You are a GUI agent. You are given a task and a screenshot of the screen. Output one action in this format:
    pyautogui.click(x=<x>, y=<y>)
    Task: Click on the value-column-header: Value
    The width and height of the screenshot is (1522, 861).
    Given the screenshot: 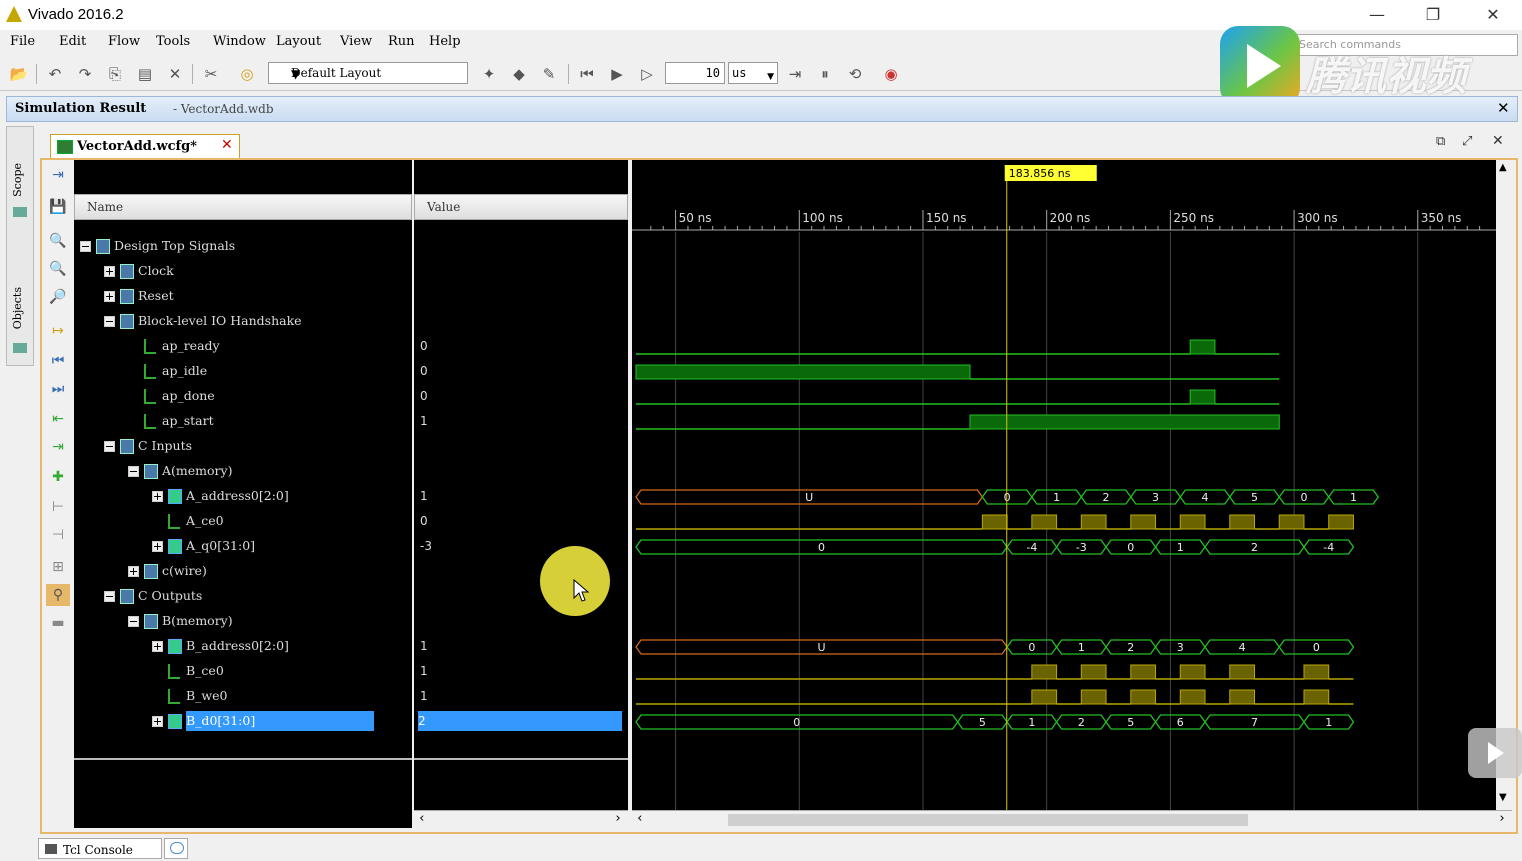 What is the action you would take?
    pyautogui.click(x=521, y=207)
    